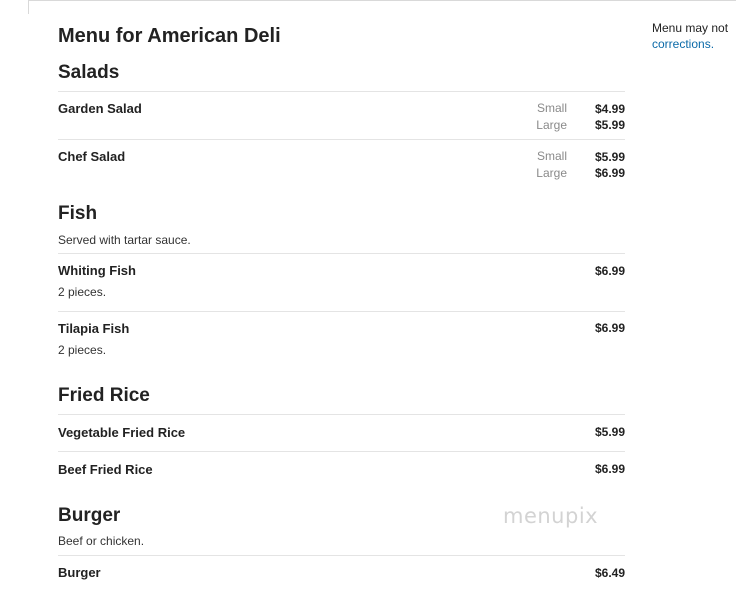 The image size is (736, 599). I want to click on section-description: Beef or chicken., so click(101, 541).